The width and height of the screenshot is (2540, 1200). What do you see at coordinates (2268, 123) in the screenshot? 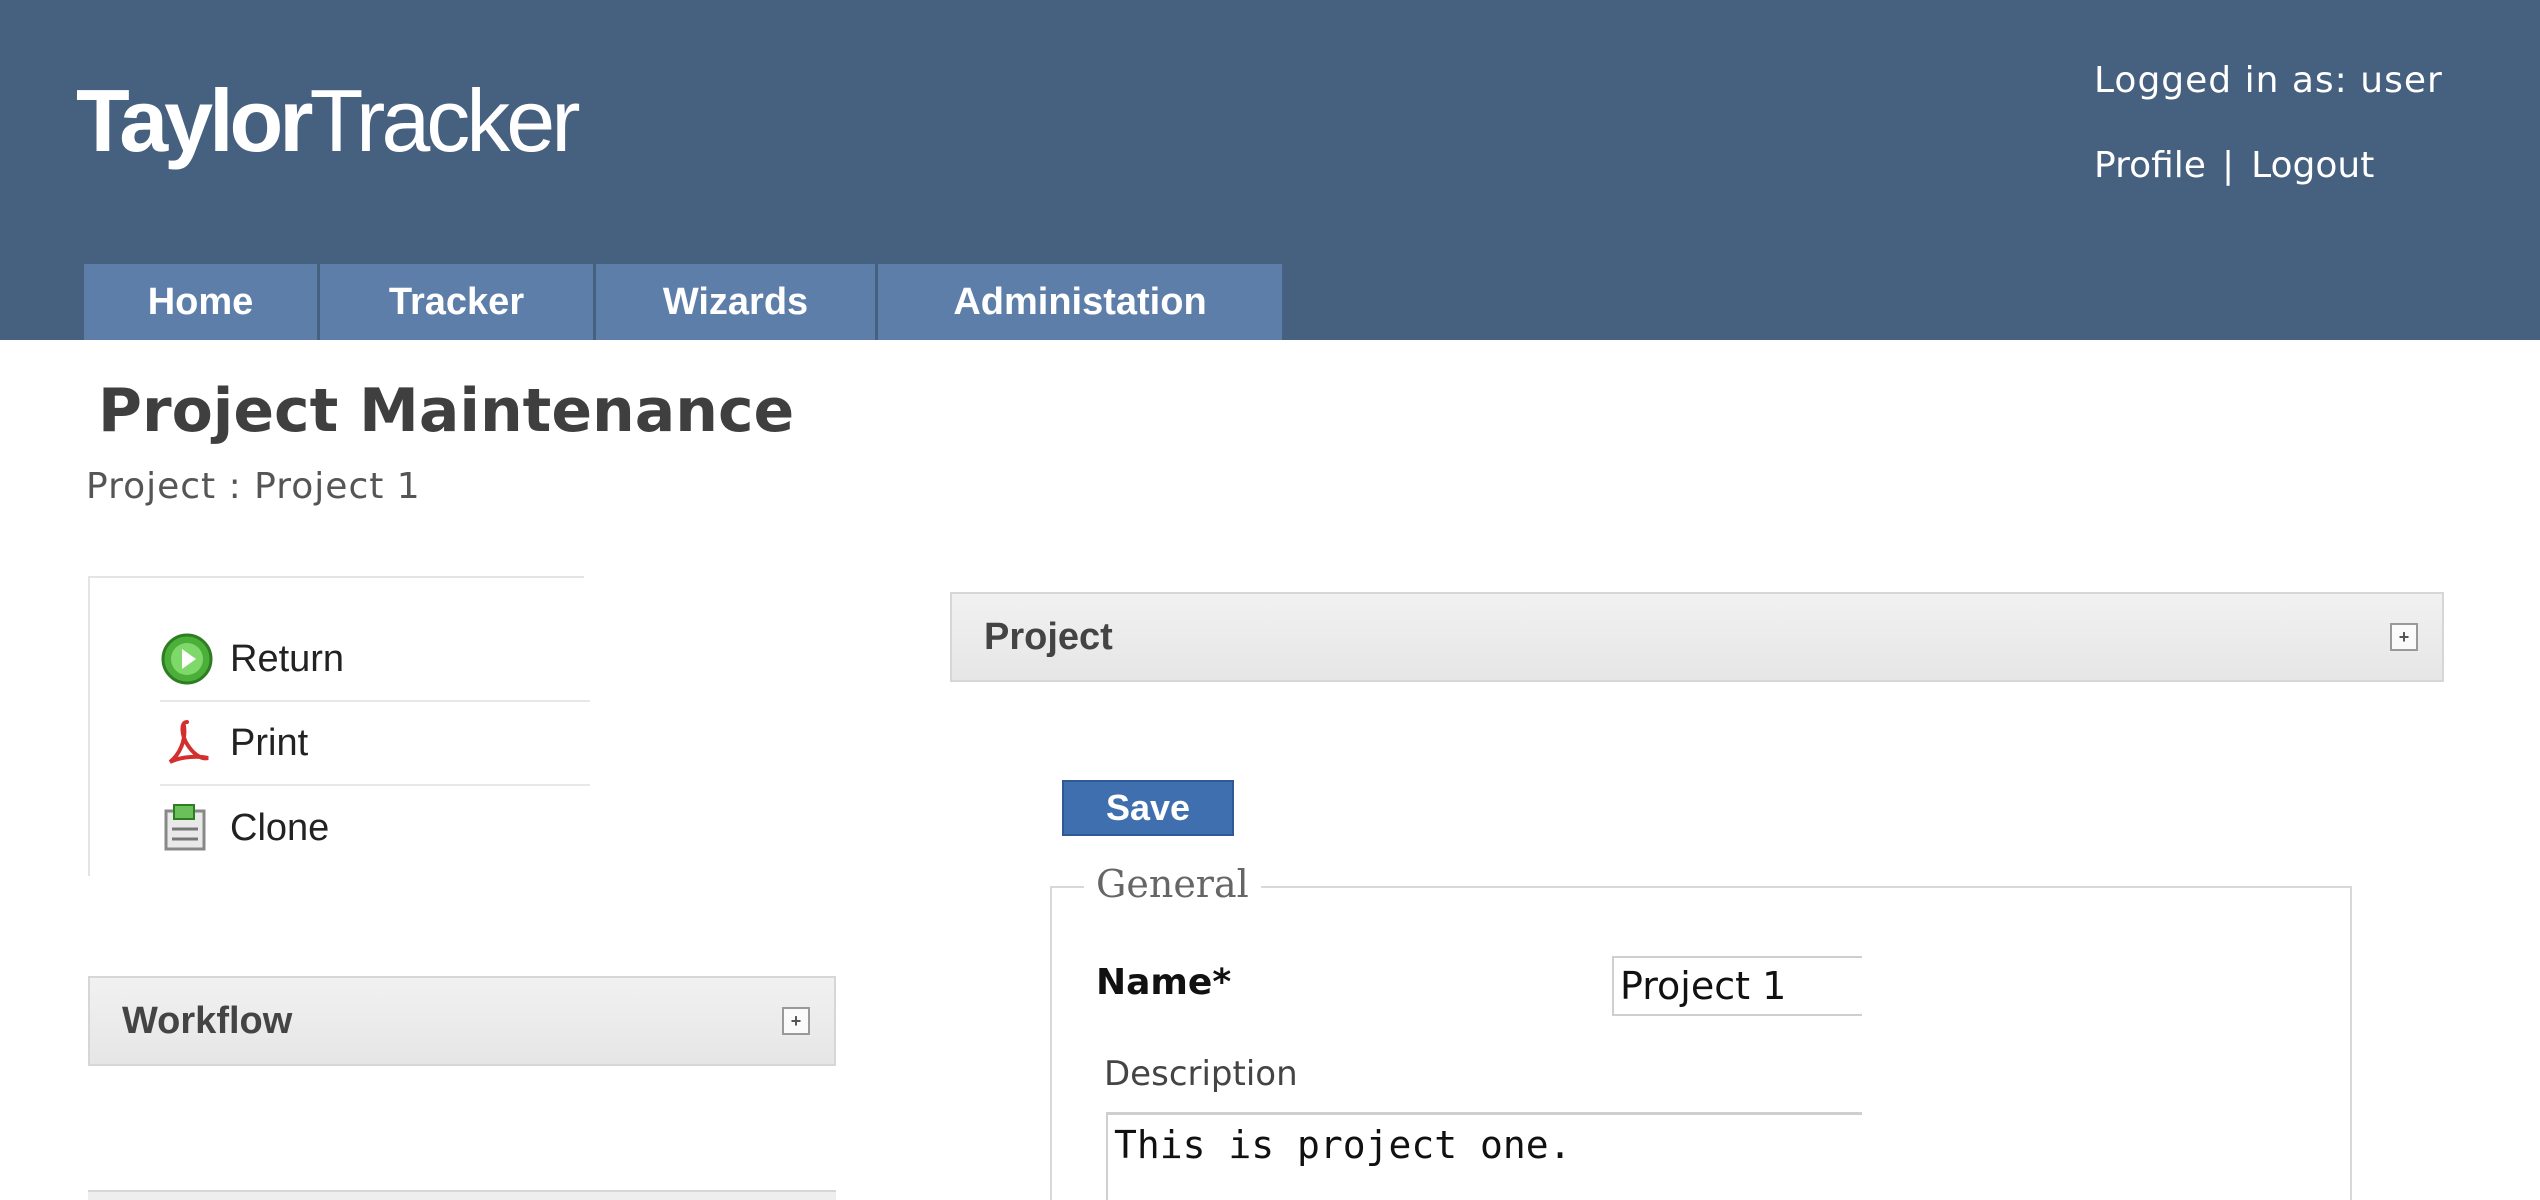
I see `user-area: Logged in as: user Profile | Logout` at bounding box center [2268, 123].